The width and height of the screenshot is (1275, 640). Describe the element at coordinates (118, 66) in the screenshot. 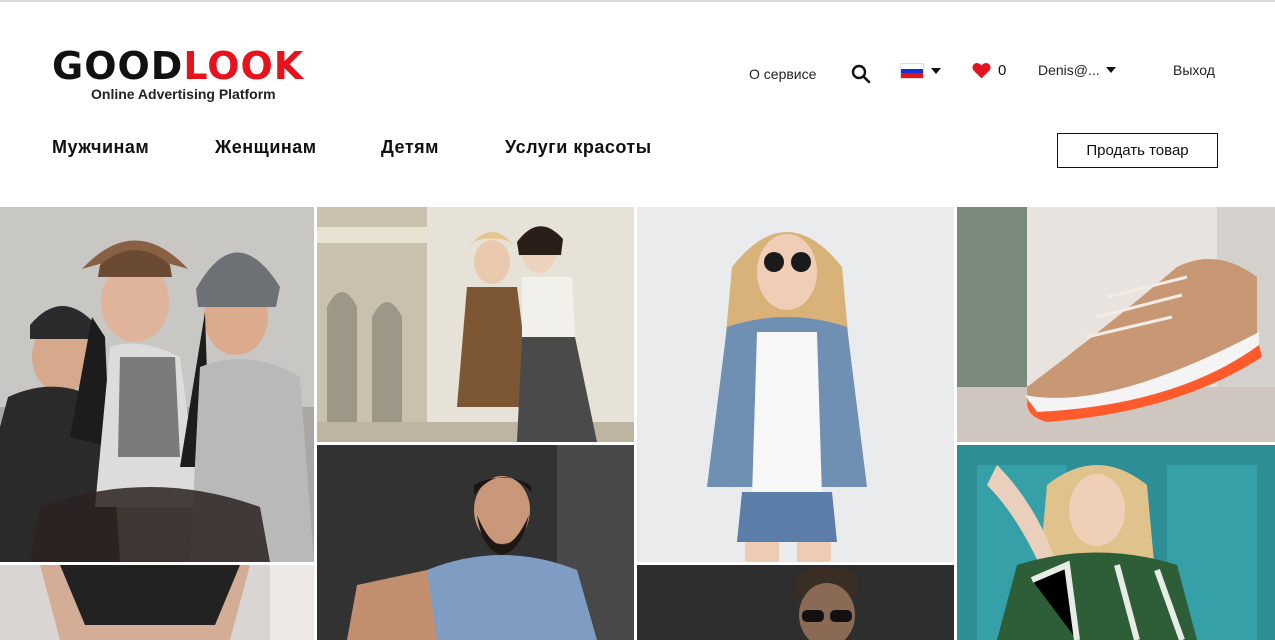

I see `logo-part-good: GOOD` at that location.